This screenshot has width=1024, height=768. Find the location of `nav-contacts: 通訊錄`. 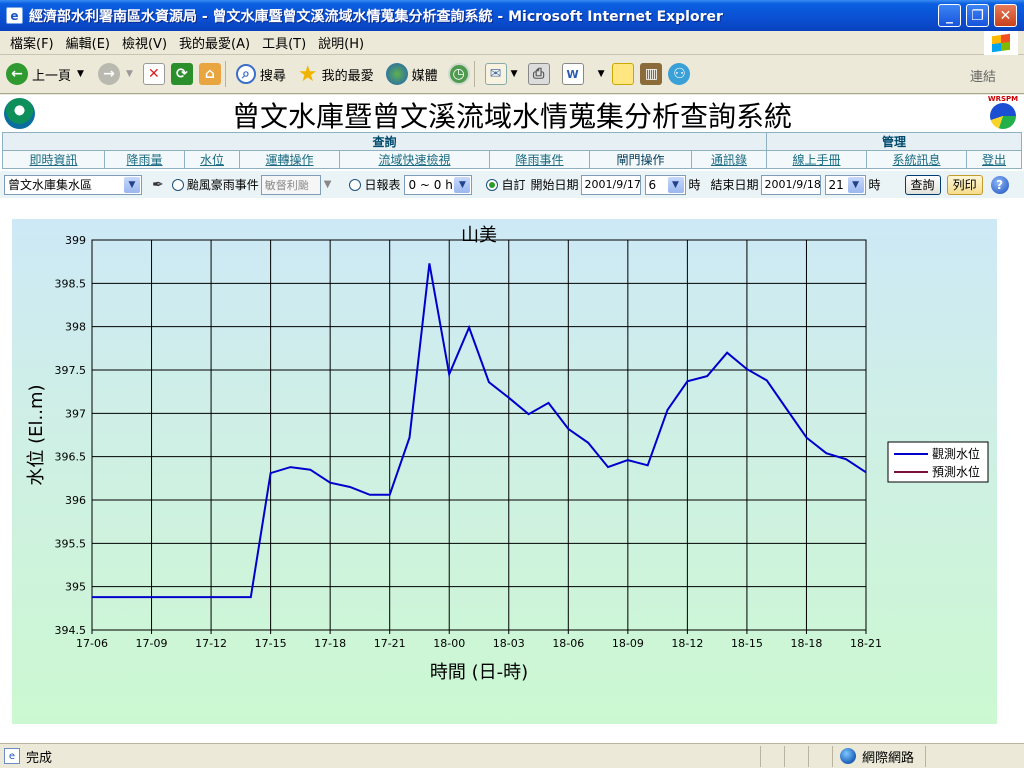

nav-contacts: 通訊錄 is located at coordinates (729, 159).